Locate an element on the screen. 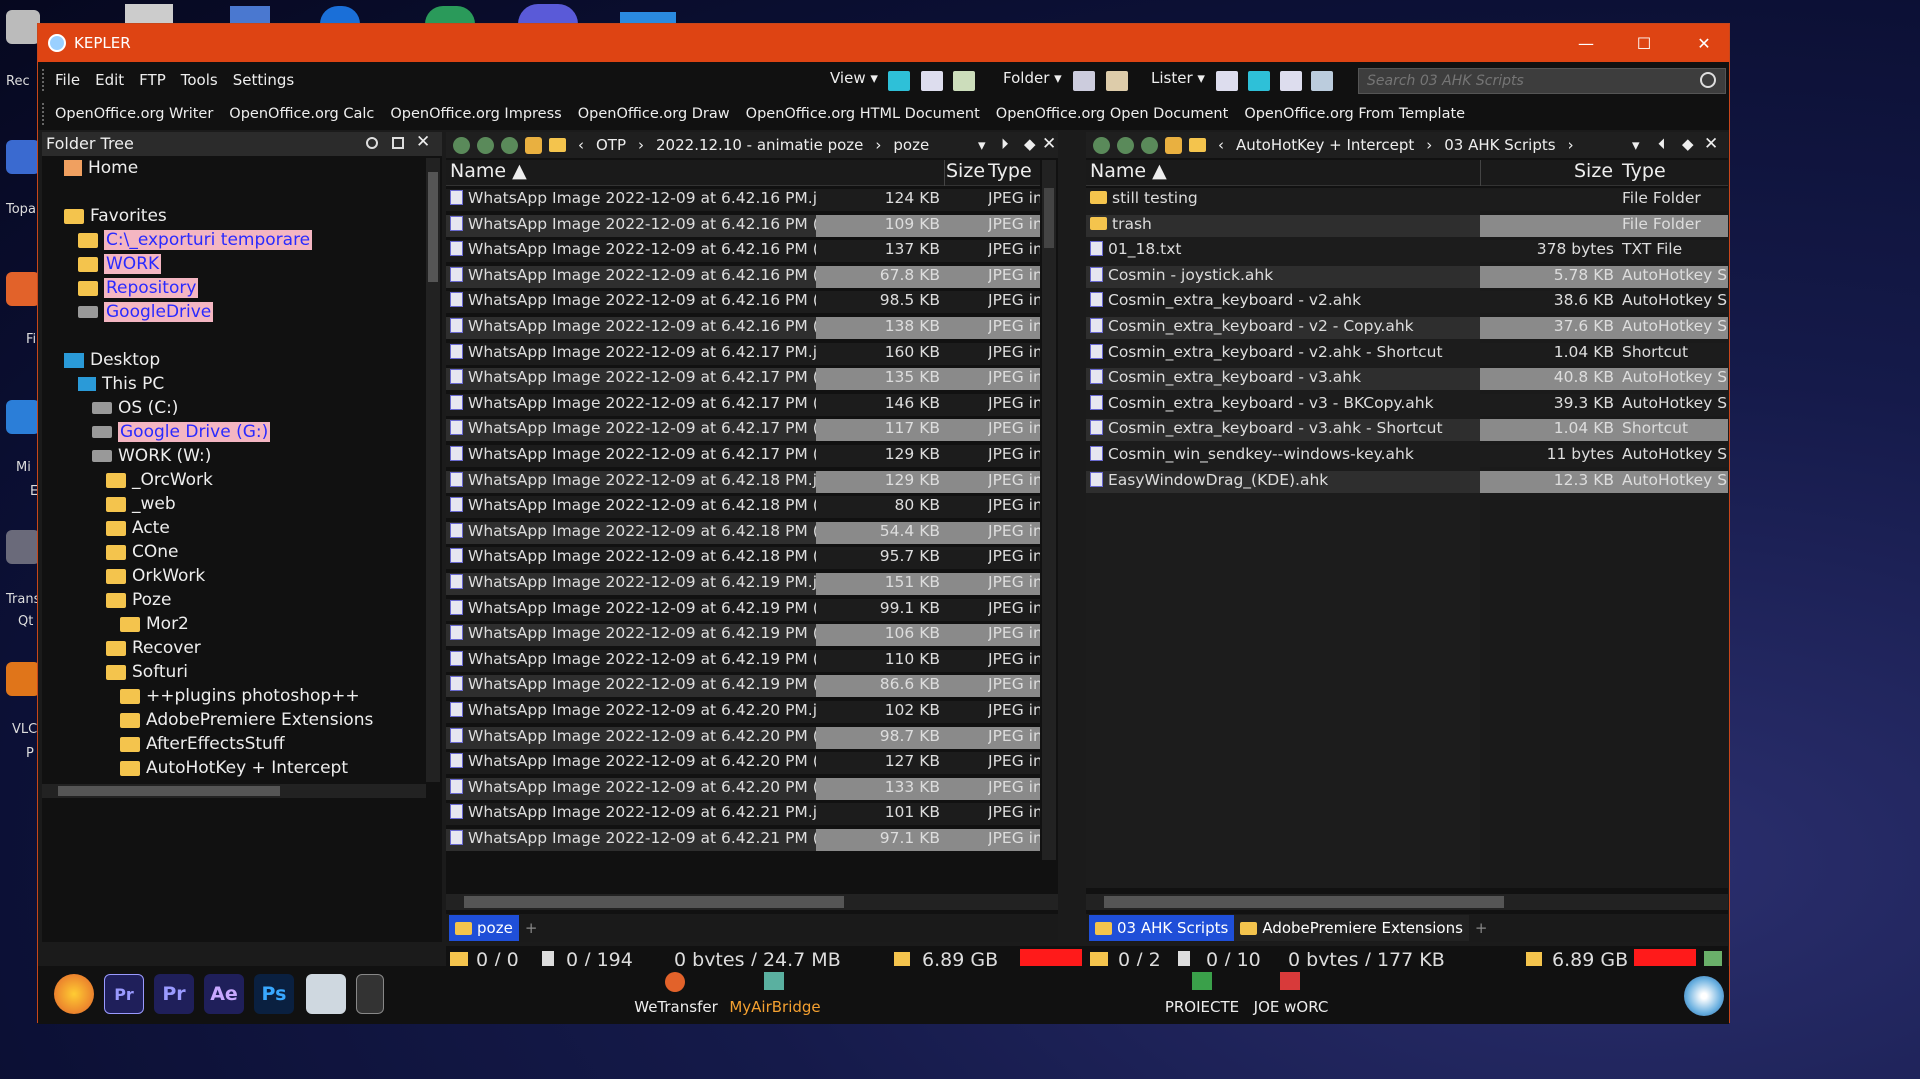  favorite-icon is located at coordinates (533, 145).